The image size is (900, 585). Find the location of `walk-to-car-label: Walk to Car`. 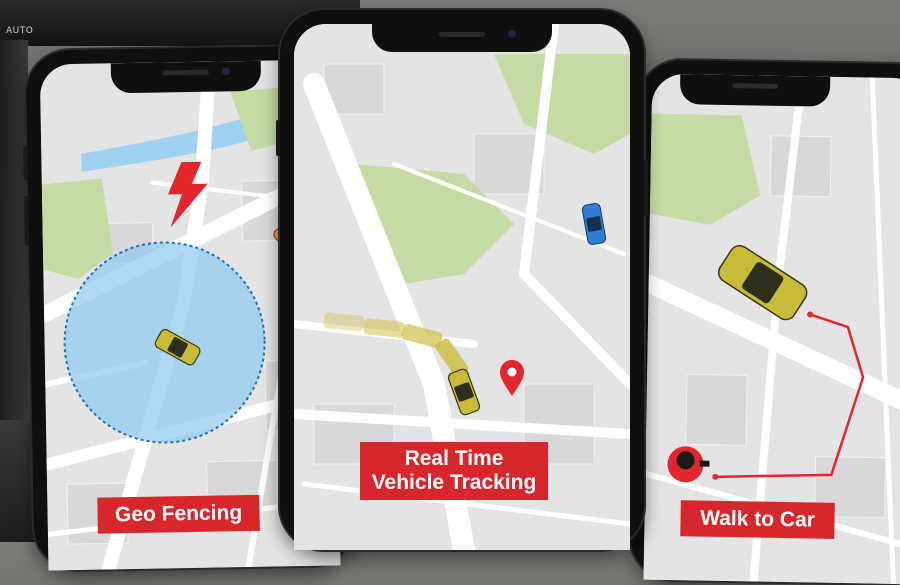

walk-to-car-label: Walk to Car is located at coordinates (757, 519).